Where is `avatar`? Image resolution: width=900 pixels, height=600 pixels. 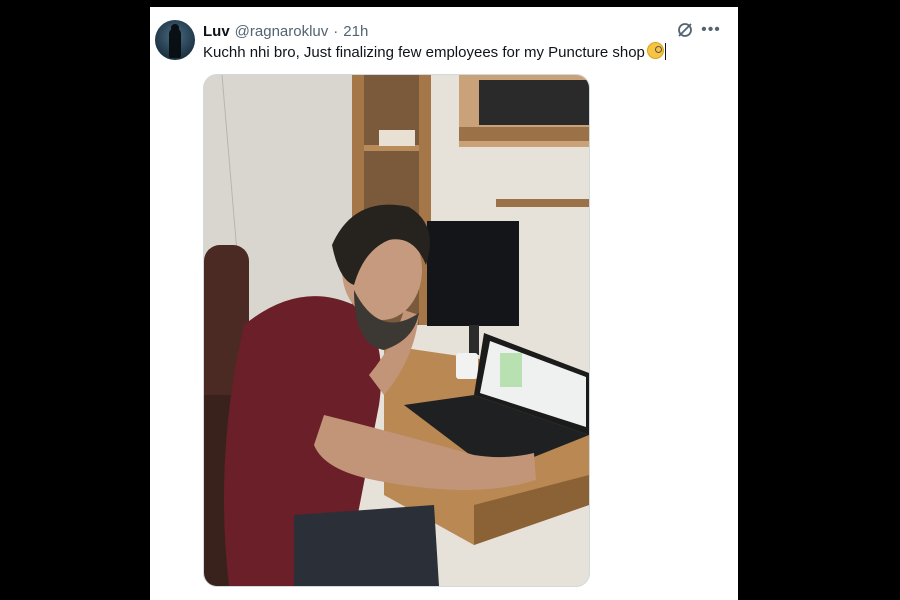
avatar is located at coordinates (175, 40).